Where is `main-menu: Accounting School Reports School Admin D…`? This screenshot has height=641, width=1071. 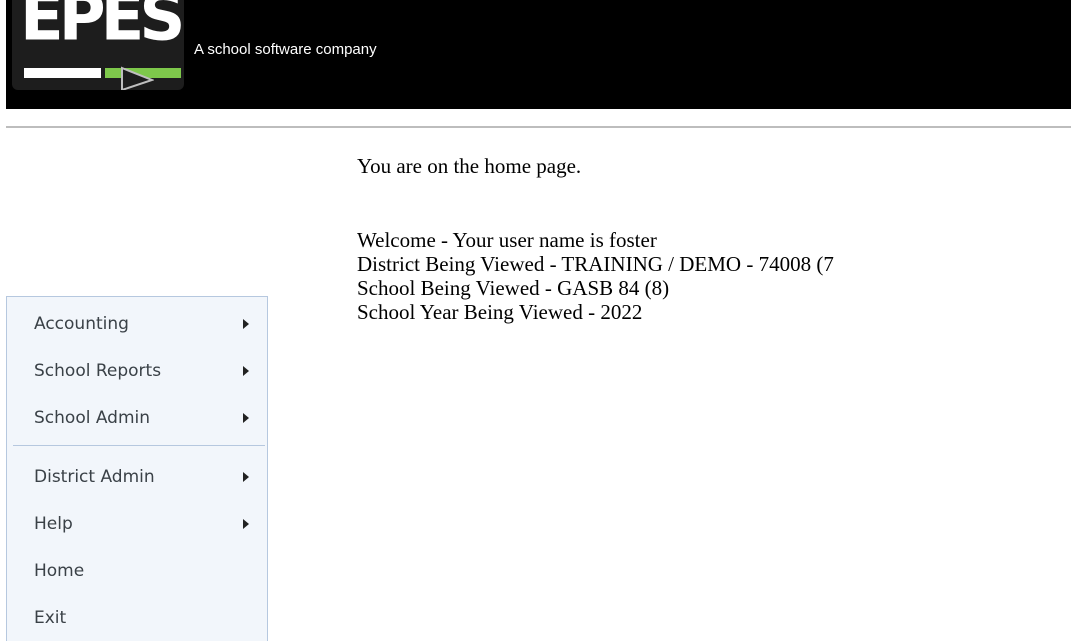
main-menu: Accounting School Reports School Admin D… is located at coordinates (137, 468).